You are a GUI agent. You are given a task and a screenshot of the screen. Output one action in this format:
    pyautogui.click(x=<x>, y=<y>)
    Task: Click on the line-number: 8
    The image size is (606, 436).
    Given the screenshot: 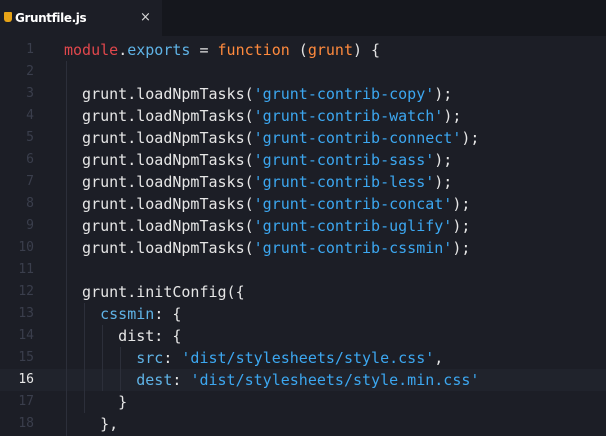 What is the action you would take?
    pyautogui.click(x=30, y=203)
    